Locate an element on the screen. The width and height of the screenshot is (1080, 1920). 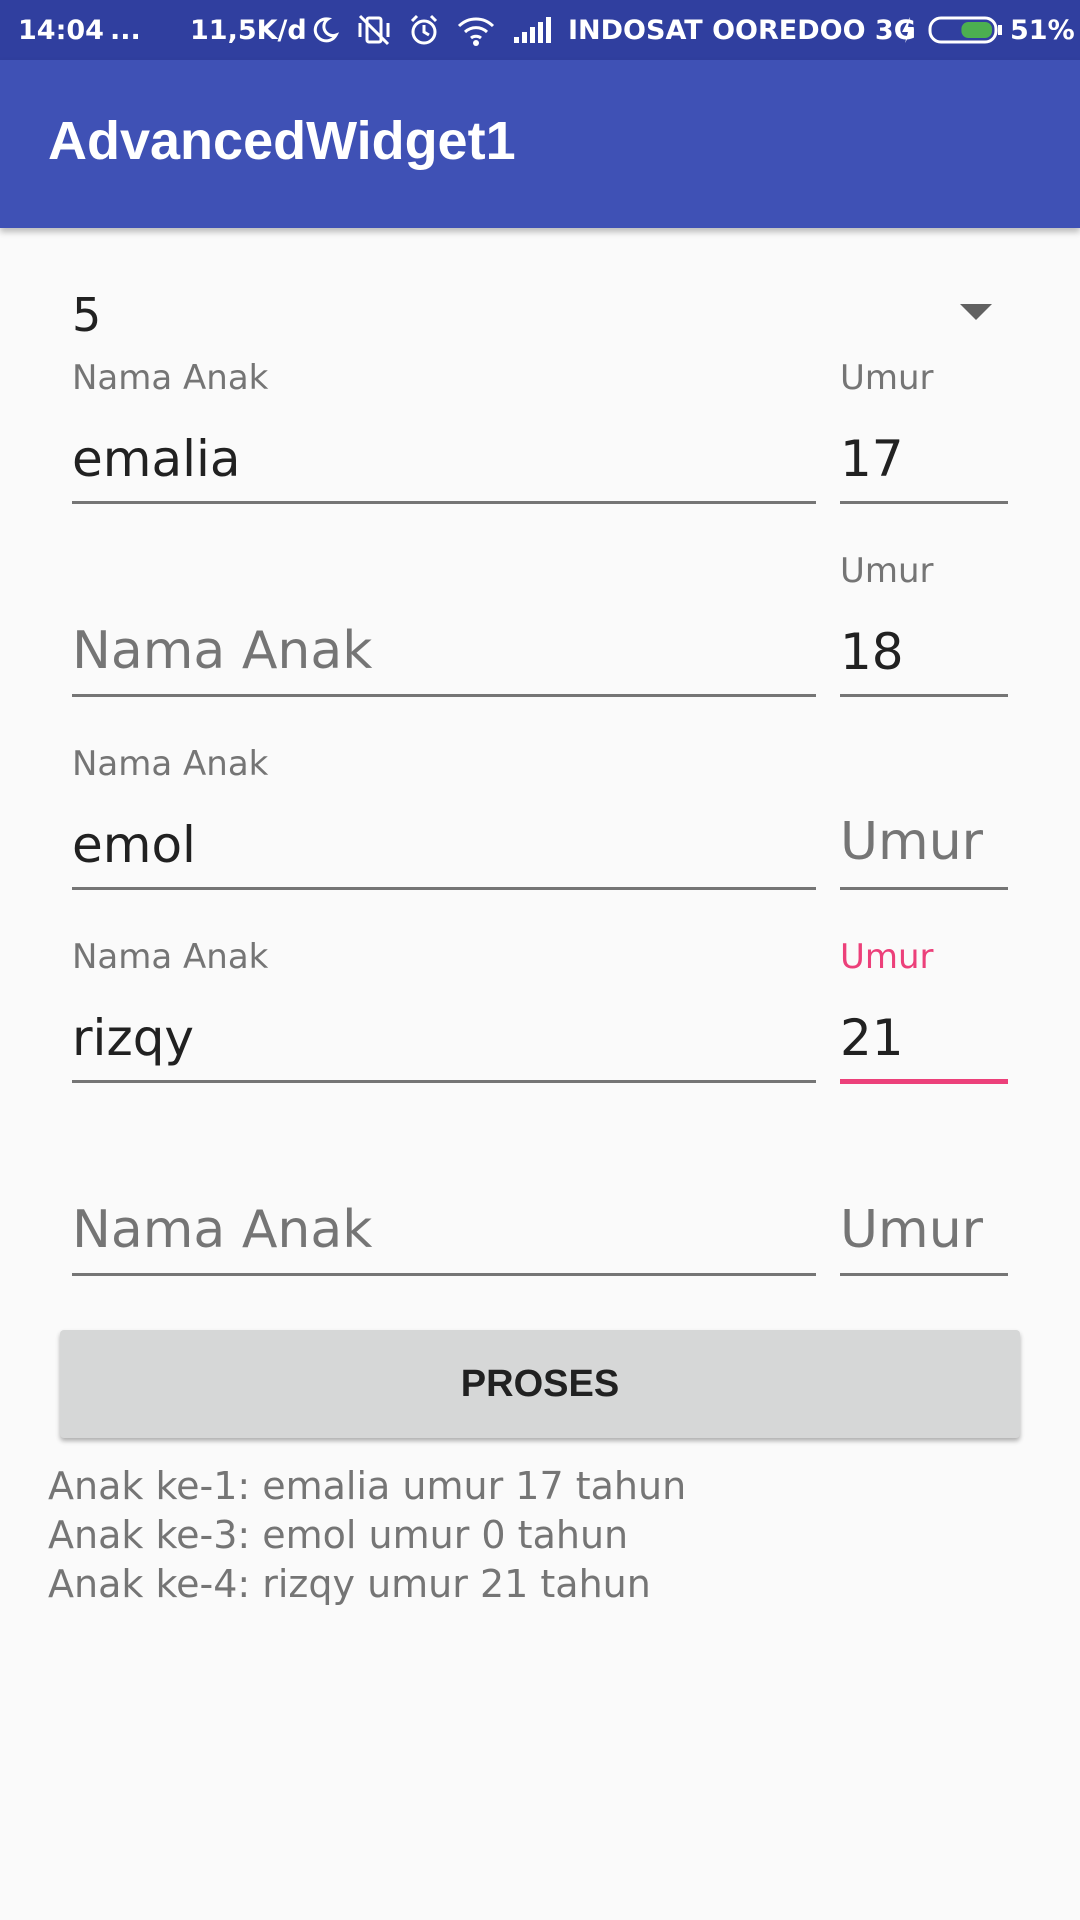
spinner-value: 5 is located at coordinates (87, 315).